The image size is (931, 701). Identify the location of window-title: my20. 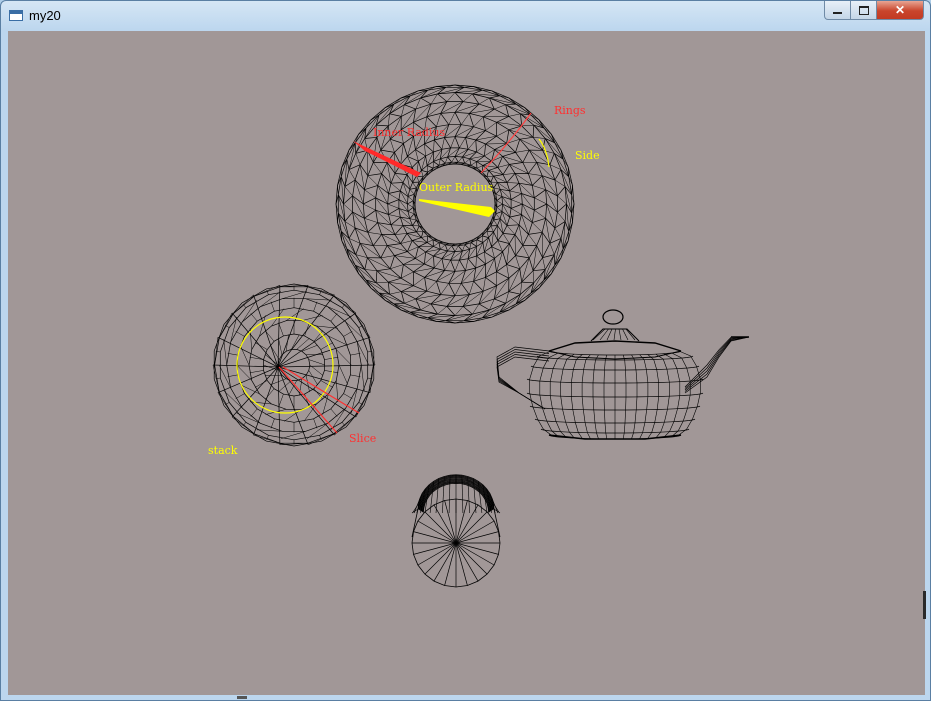
(45, 15).